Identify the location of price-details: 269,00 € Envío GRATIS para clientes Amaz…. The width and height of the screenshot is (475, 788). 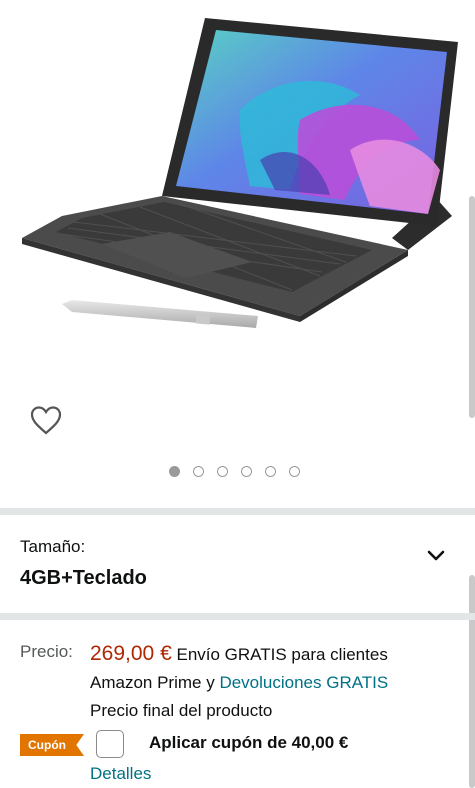
(270, 682).